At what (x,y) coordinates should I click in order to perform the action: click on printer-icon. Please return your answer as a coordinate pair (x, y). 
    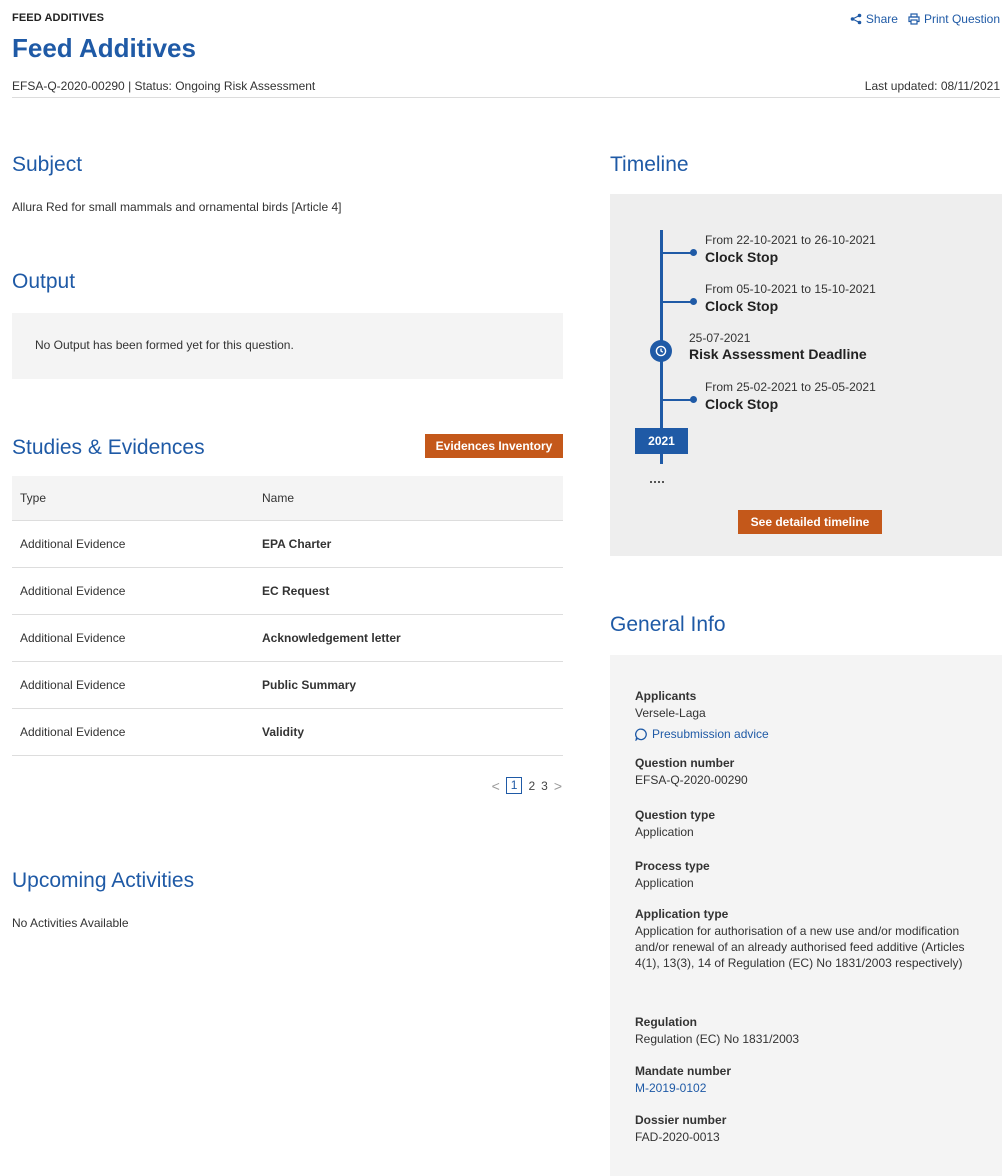
    Looking at the image, I should click on (914, 19).